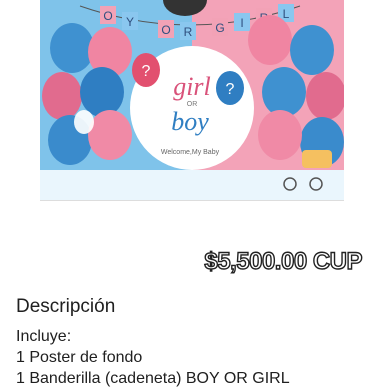 The width and height of the screenshot is (382, 389). Describe the element at coordinates (286, 14) in the screenshot. I see `banner-letter: L` at that location.